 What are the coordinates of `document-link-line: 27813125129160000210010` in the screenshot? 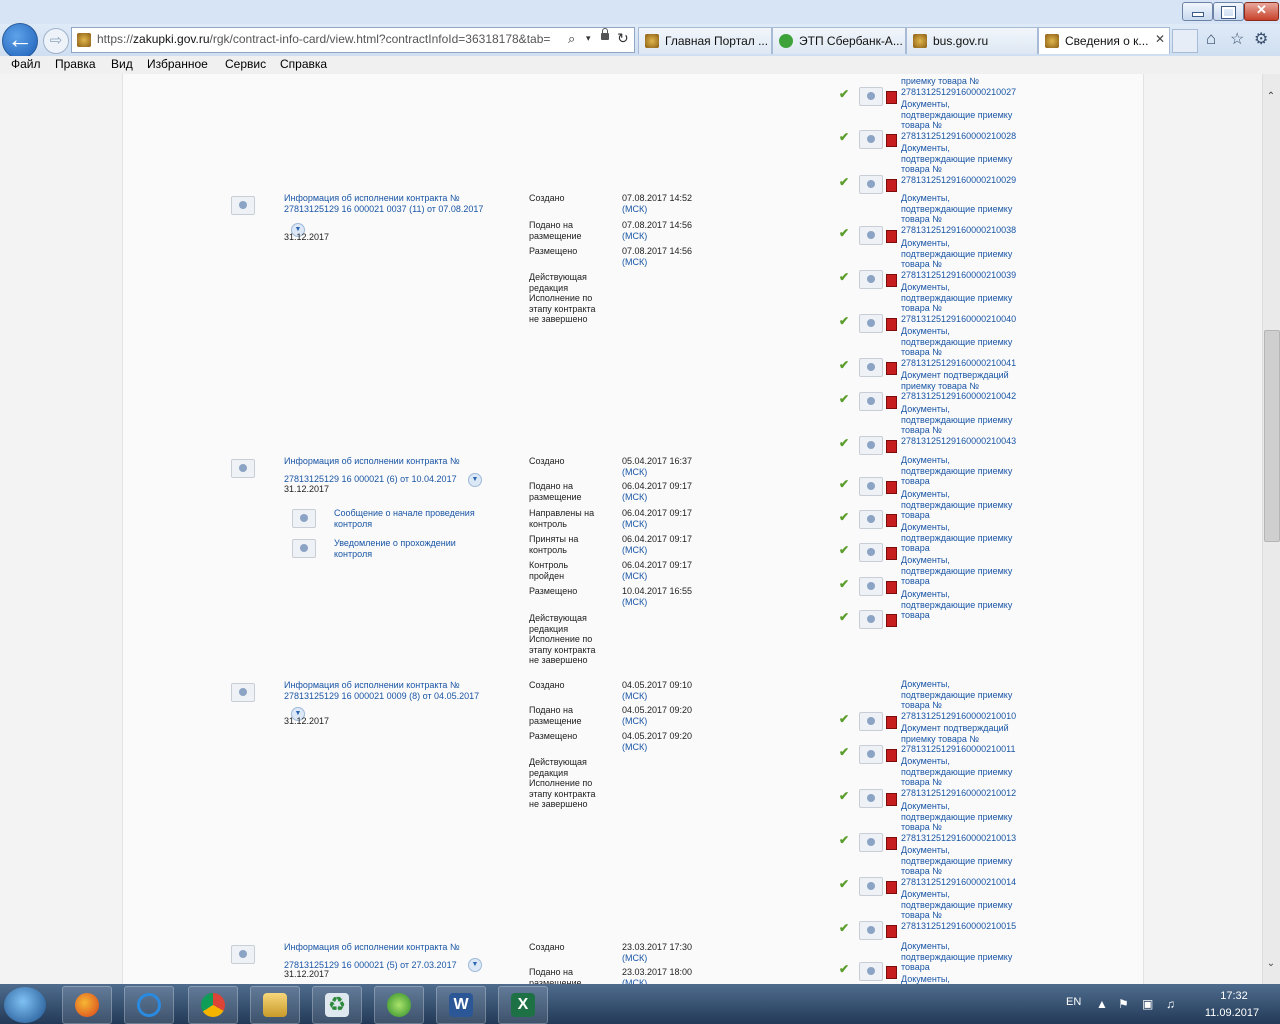 It's located at (958, 716).